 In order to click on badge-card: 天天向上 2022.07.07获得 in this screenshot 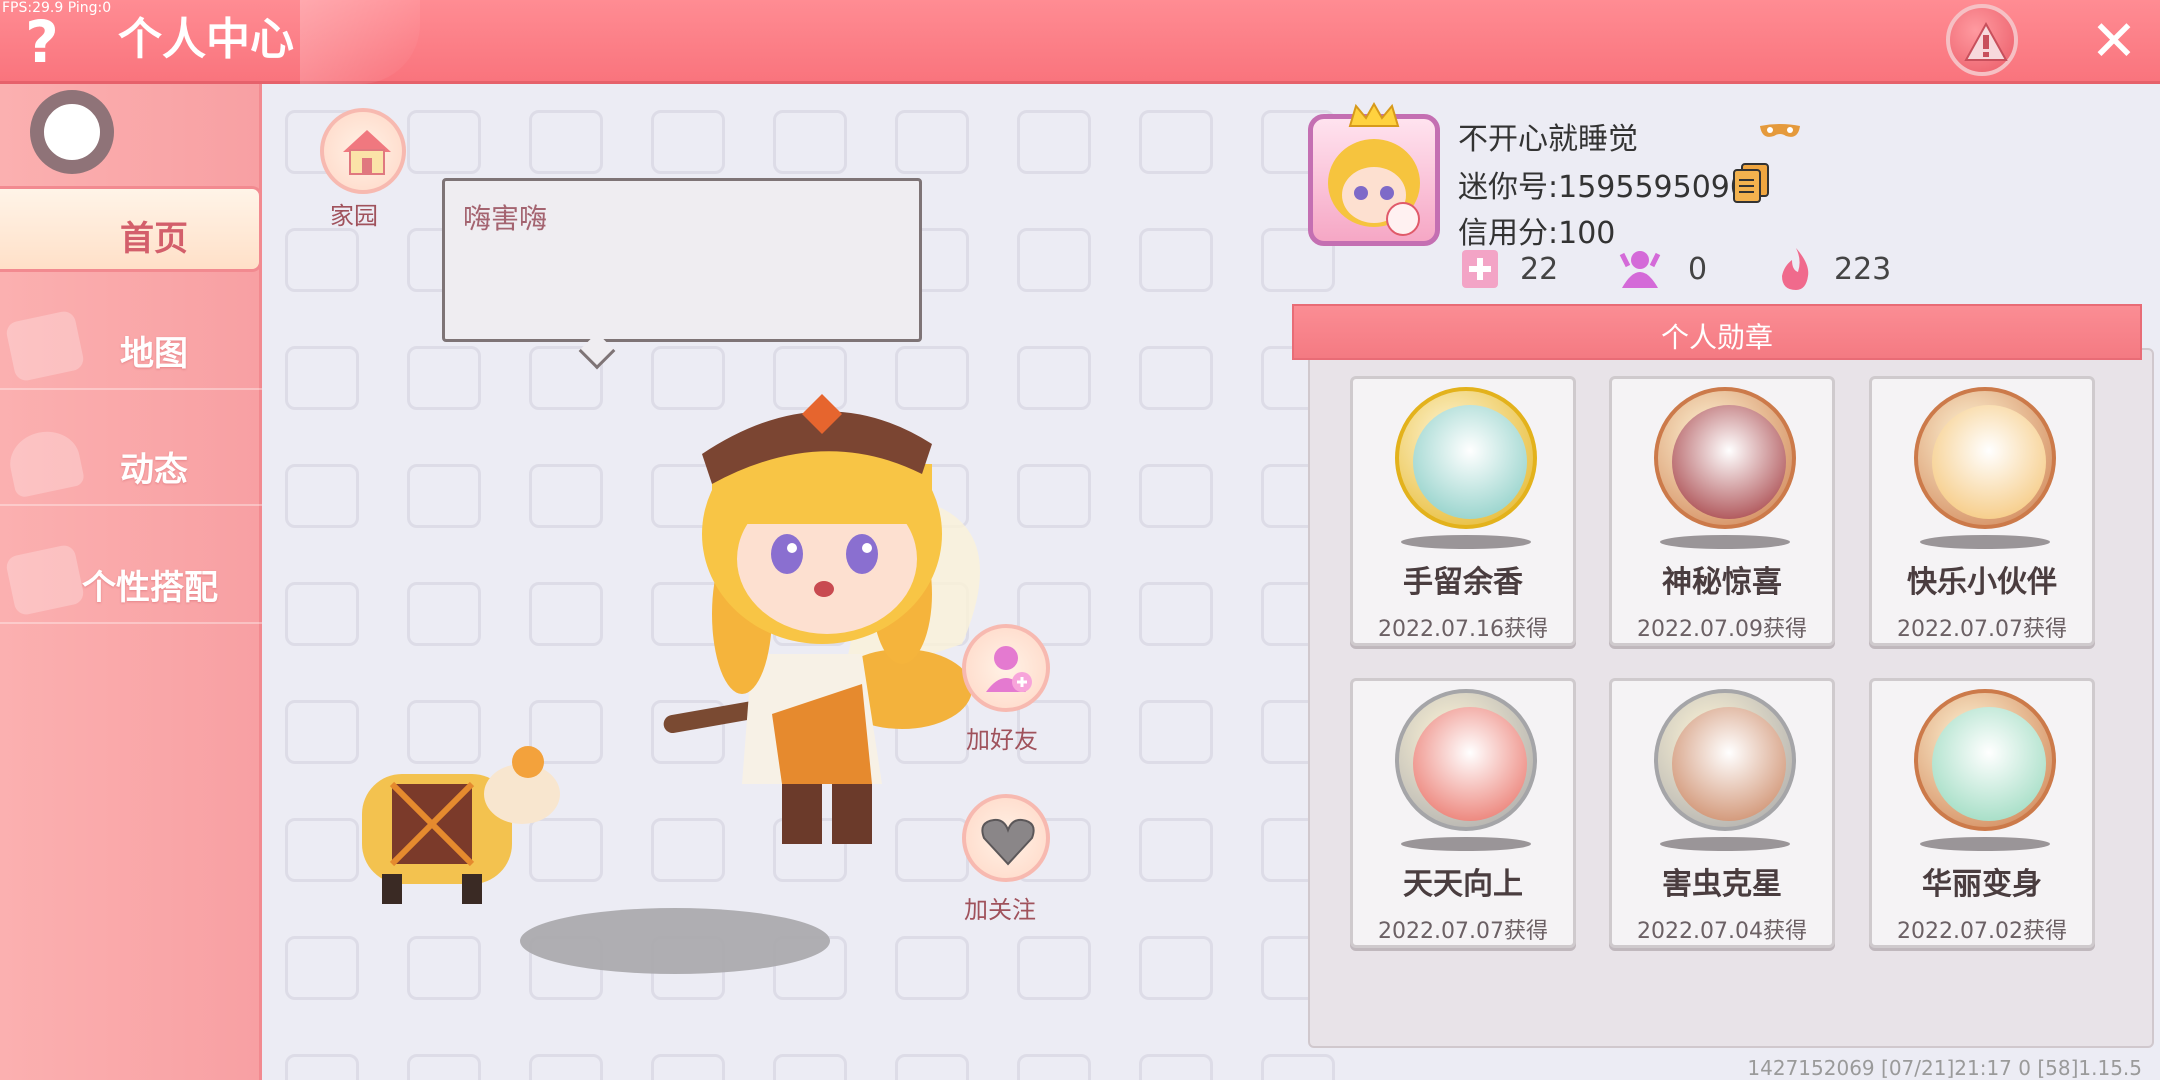, I will do `click(1463, 813)`.